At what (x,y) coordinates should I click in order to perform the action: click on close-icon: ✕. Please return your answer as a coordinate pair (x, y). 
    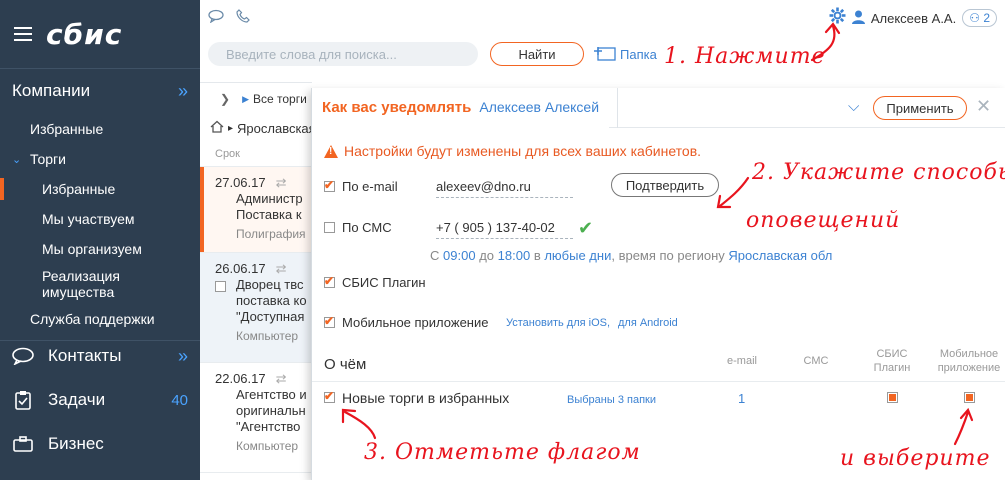
    Looking at the image, I should click on (983, 106).